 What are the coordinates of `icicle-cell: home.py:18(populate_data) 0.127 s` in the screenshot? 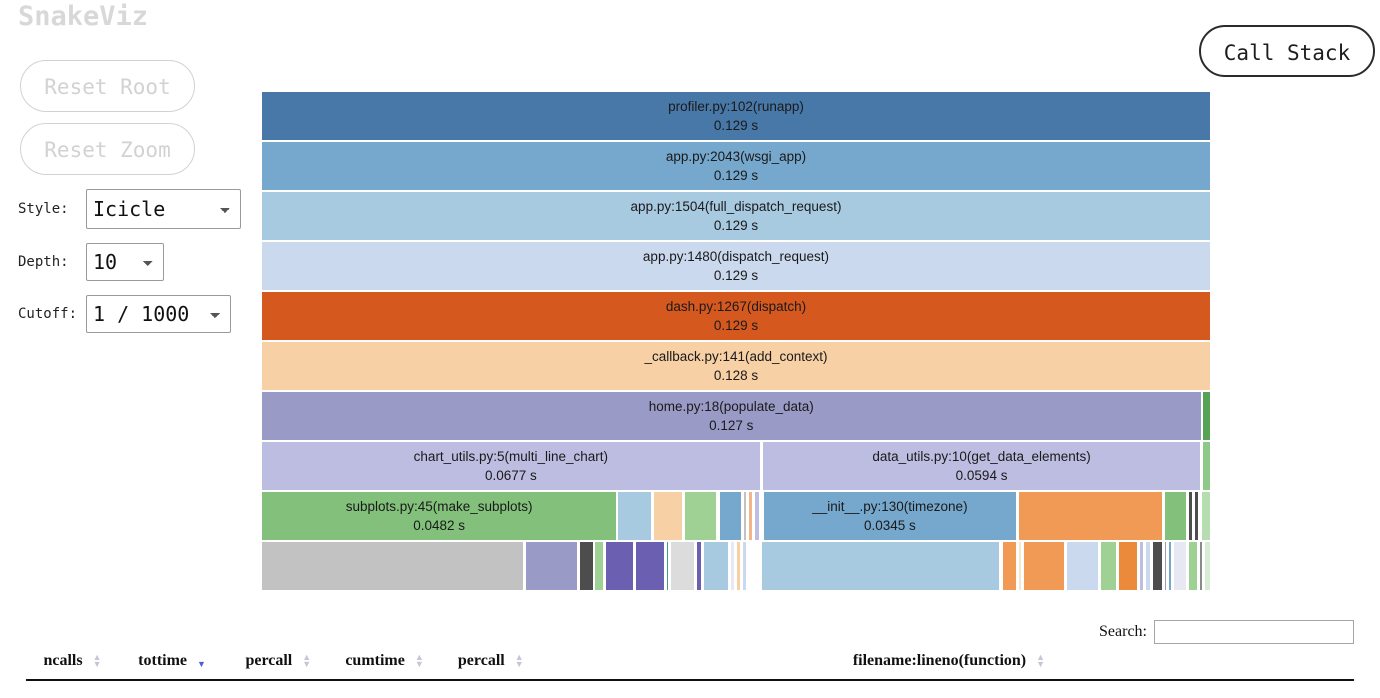 It's located at (731, 416).